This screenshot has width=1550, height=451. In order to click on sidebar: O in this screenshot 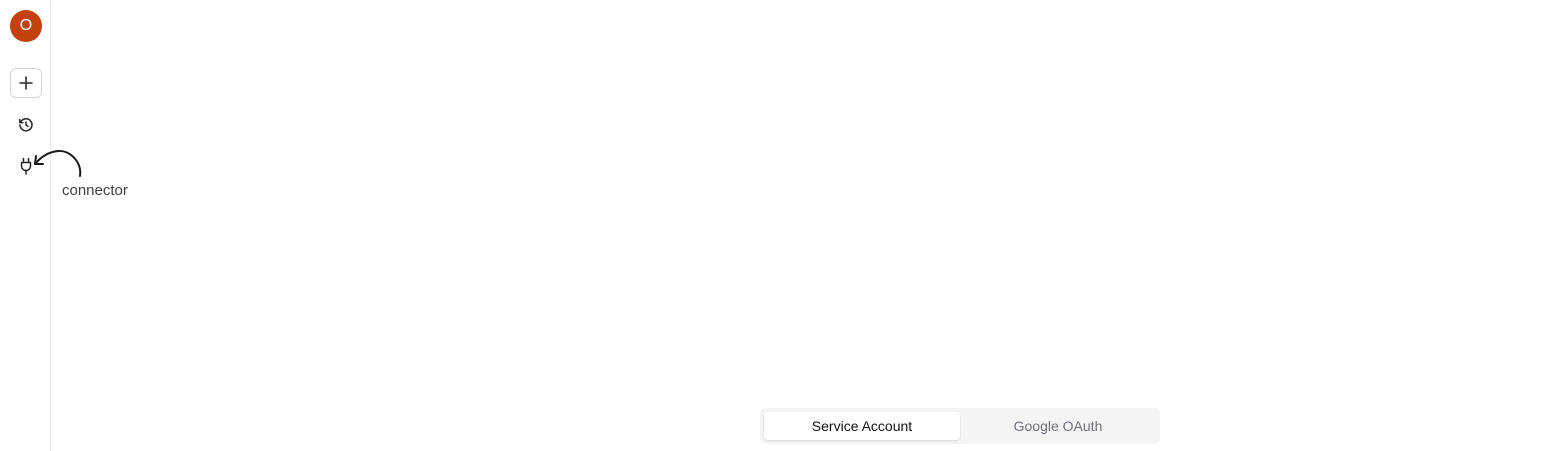, I will do `click(25, 225)`.